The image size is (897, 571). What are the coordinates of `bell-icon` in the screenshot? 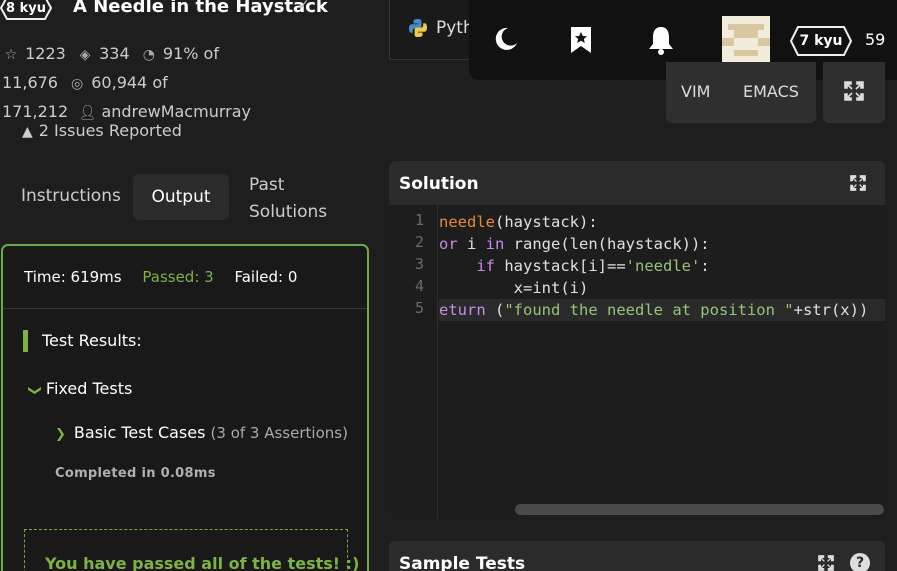 It's located at (661, 40).